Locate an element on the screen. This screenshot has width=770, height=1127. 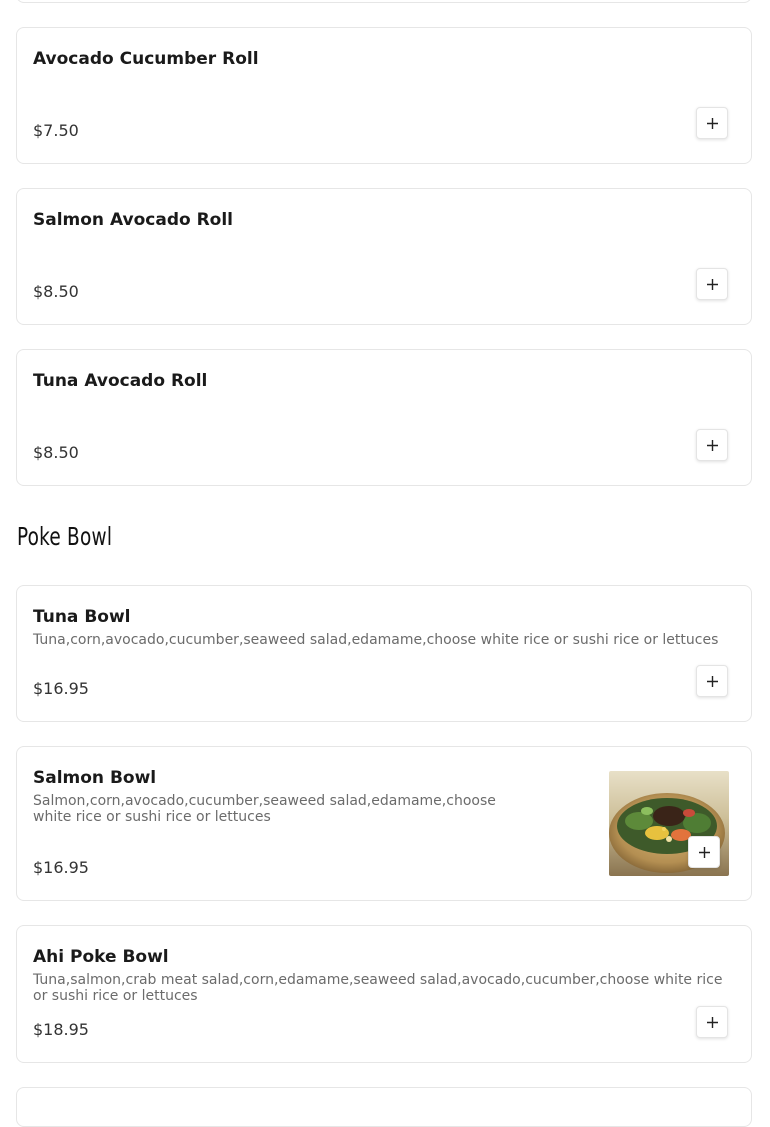
menu-item-card: Avocado Cucumber Roll $7.50 is located at coordinates (384, 95).